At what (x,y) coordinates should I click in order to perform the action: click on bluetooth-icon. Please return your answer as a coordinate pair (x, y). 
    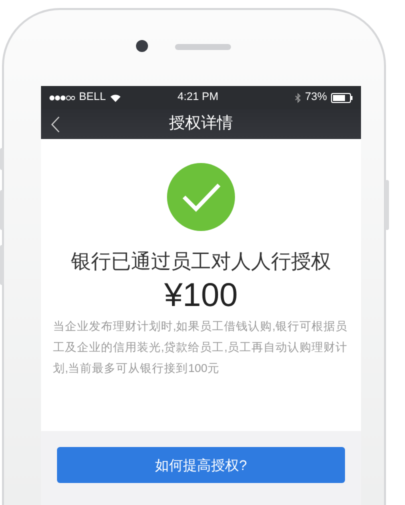
    Looking at the image, I should click on (297, 97).